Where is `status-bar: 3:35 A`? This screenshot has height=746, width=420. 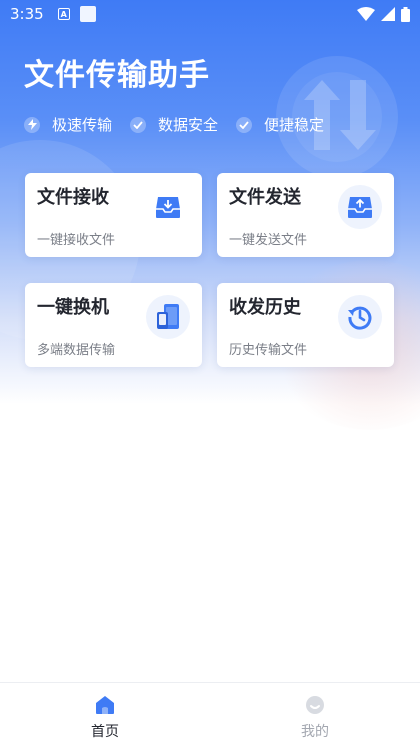
status-bar: 3:35 A is located at coordinates (210, 14).